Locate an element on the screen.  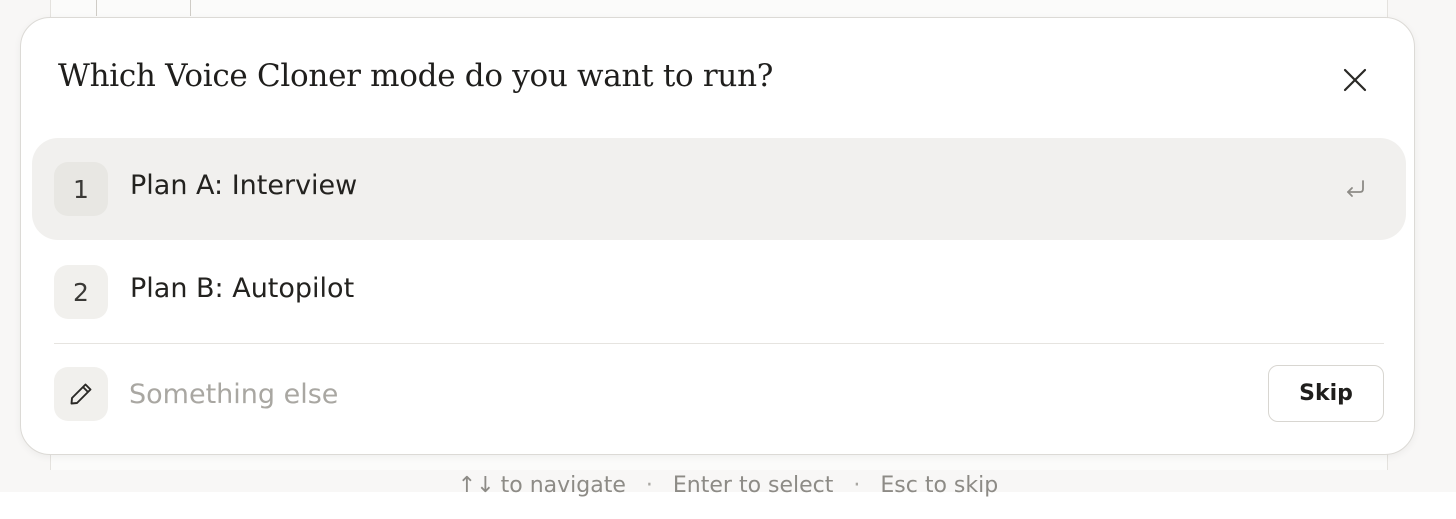
option-number-badge: 1 is located at coordinates (81, 189).